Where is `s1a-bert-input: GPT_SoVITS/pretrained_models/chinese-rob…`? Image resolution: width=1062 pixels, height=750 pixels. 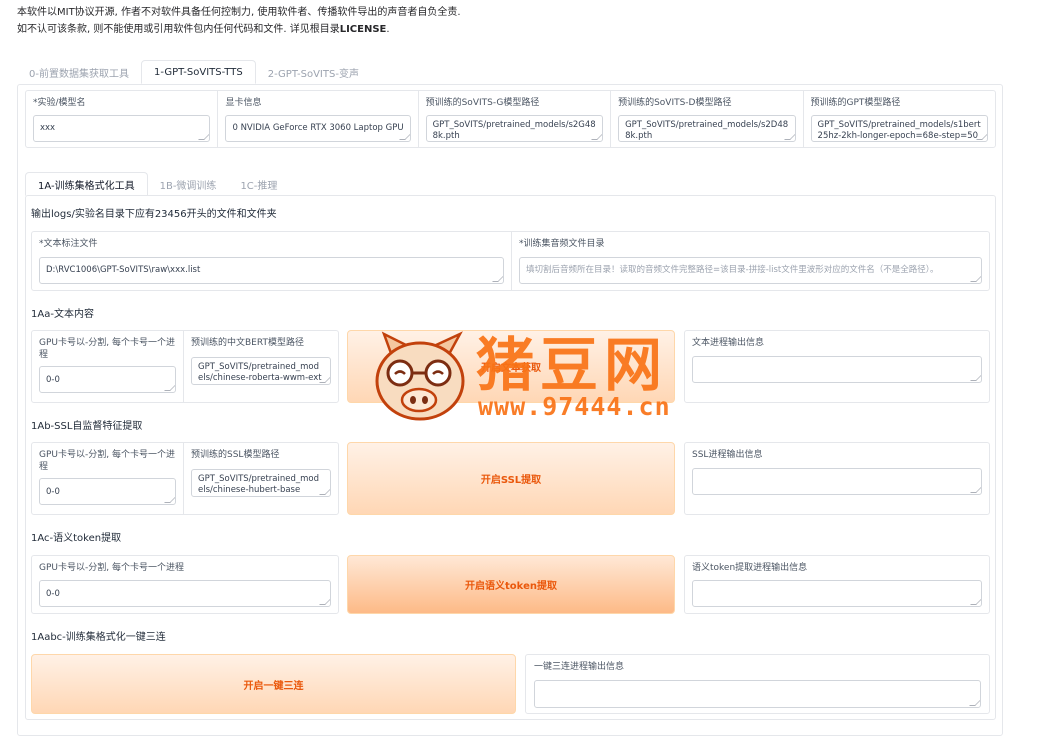
s1a-bert-input: GPT_SoVITS/pretrained_models/chinese-rob… is located at coordinates (261, 371).